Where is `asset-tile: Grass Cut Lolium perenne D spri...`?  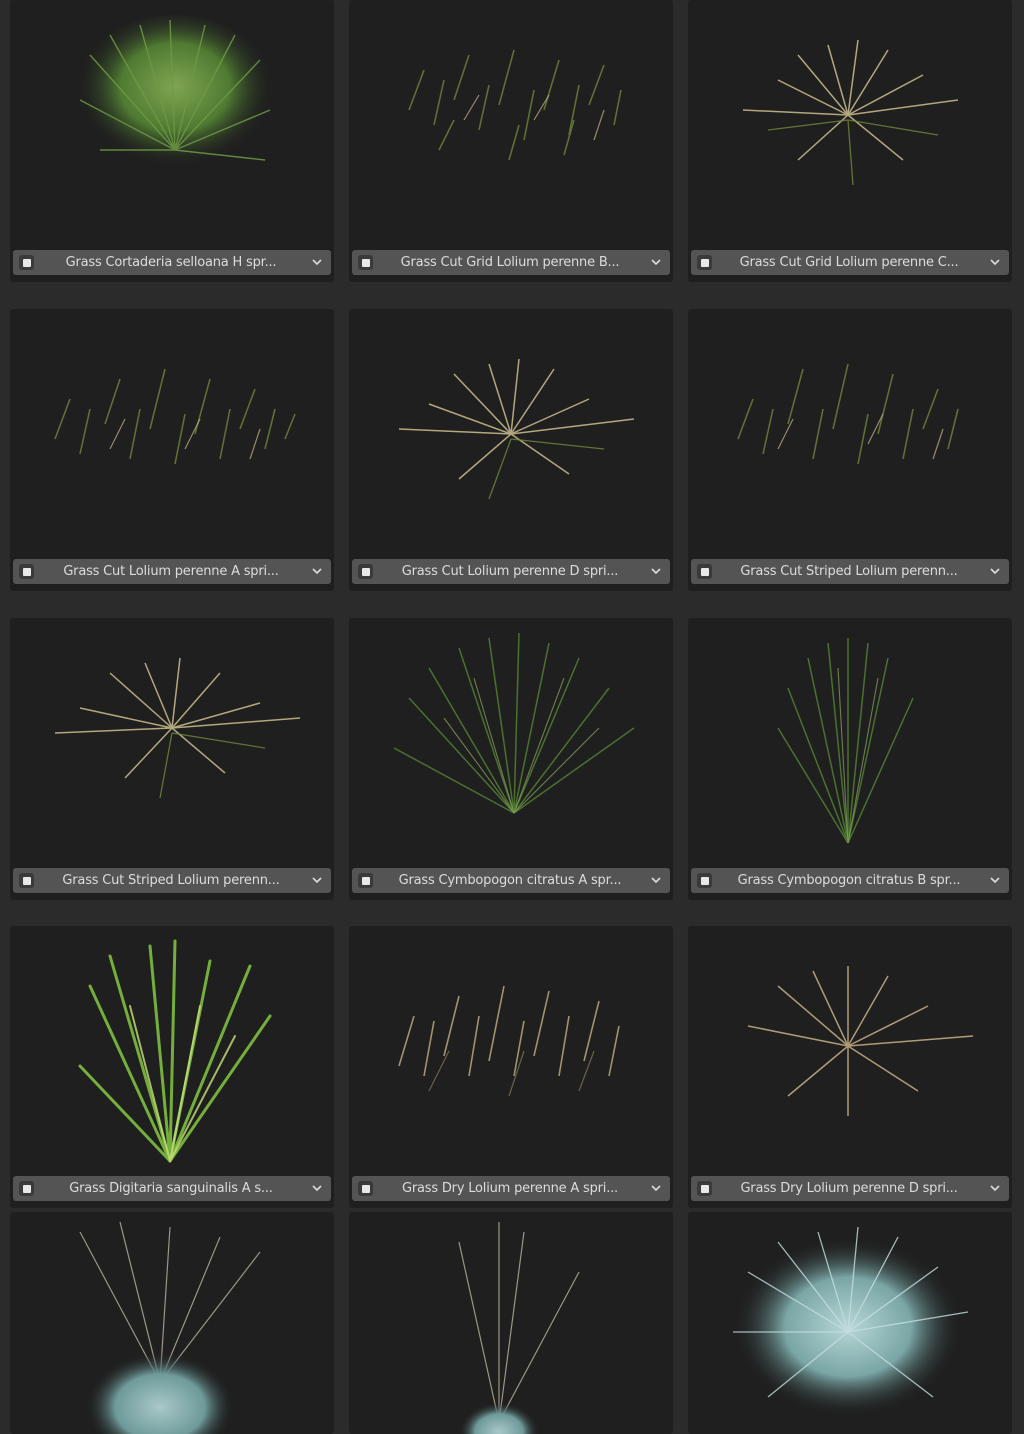 asset-tile: Grass Cut Lolium perenne D spri... is located at coordinates (511, 450).